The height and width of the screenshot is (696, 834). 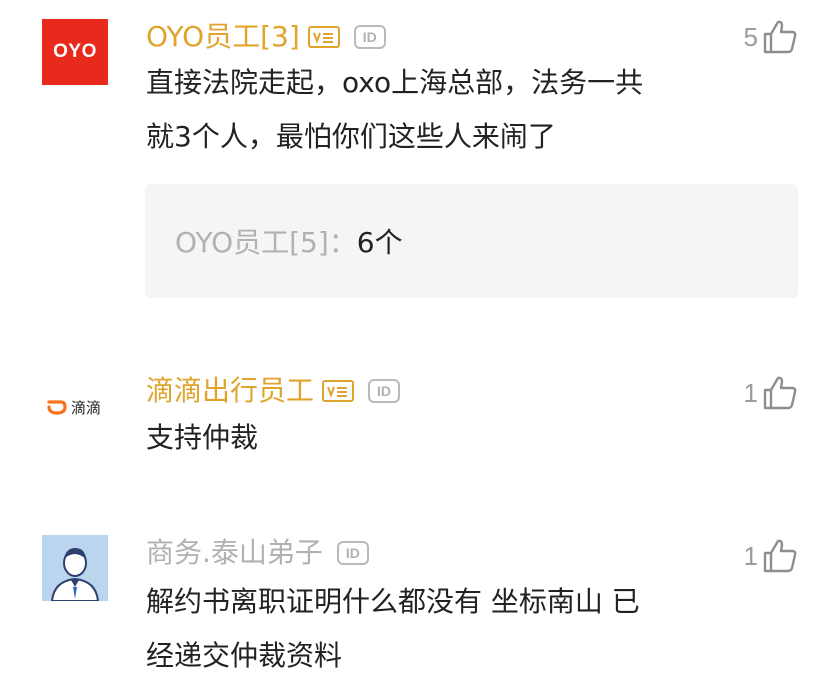 I want to click on avatar, so click(x=75, y=568).